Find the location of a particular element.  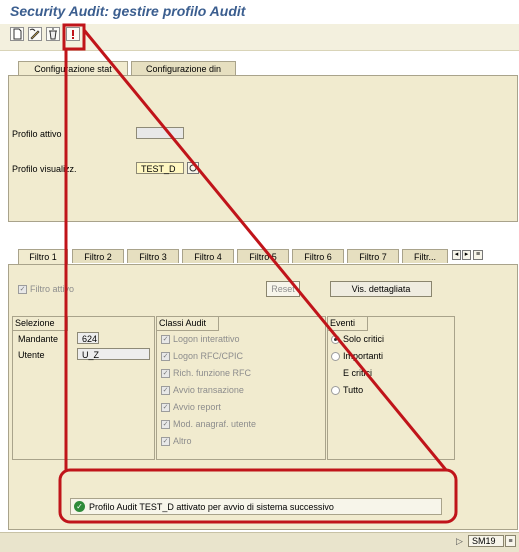

rfc-call-checkbox: ✓ is located at coordinates (165, 373).